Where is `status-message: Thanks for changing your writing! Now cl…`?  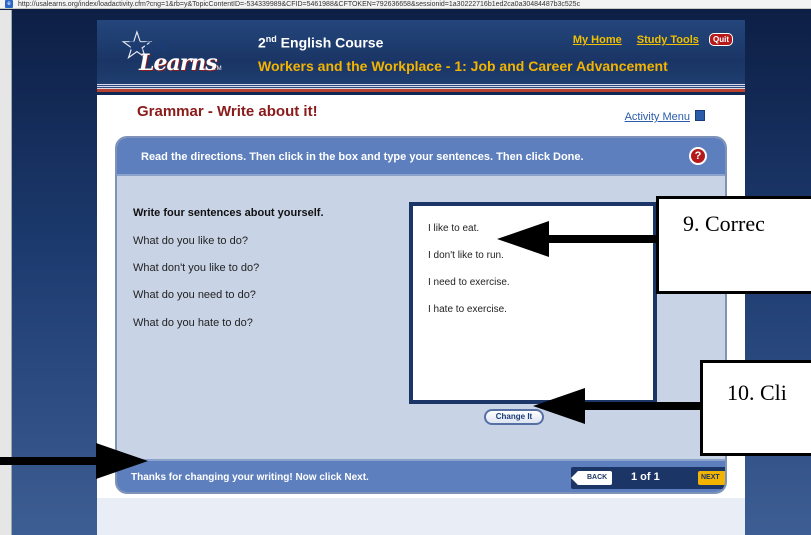 status-message: Thanks for changing your writing! Now cl… is located at coordinates (250, 477).